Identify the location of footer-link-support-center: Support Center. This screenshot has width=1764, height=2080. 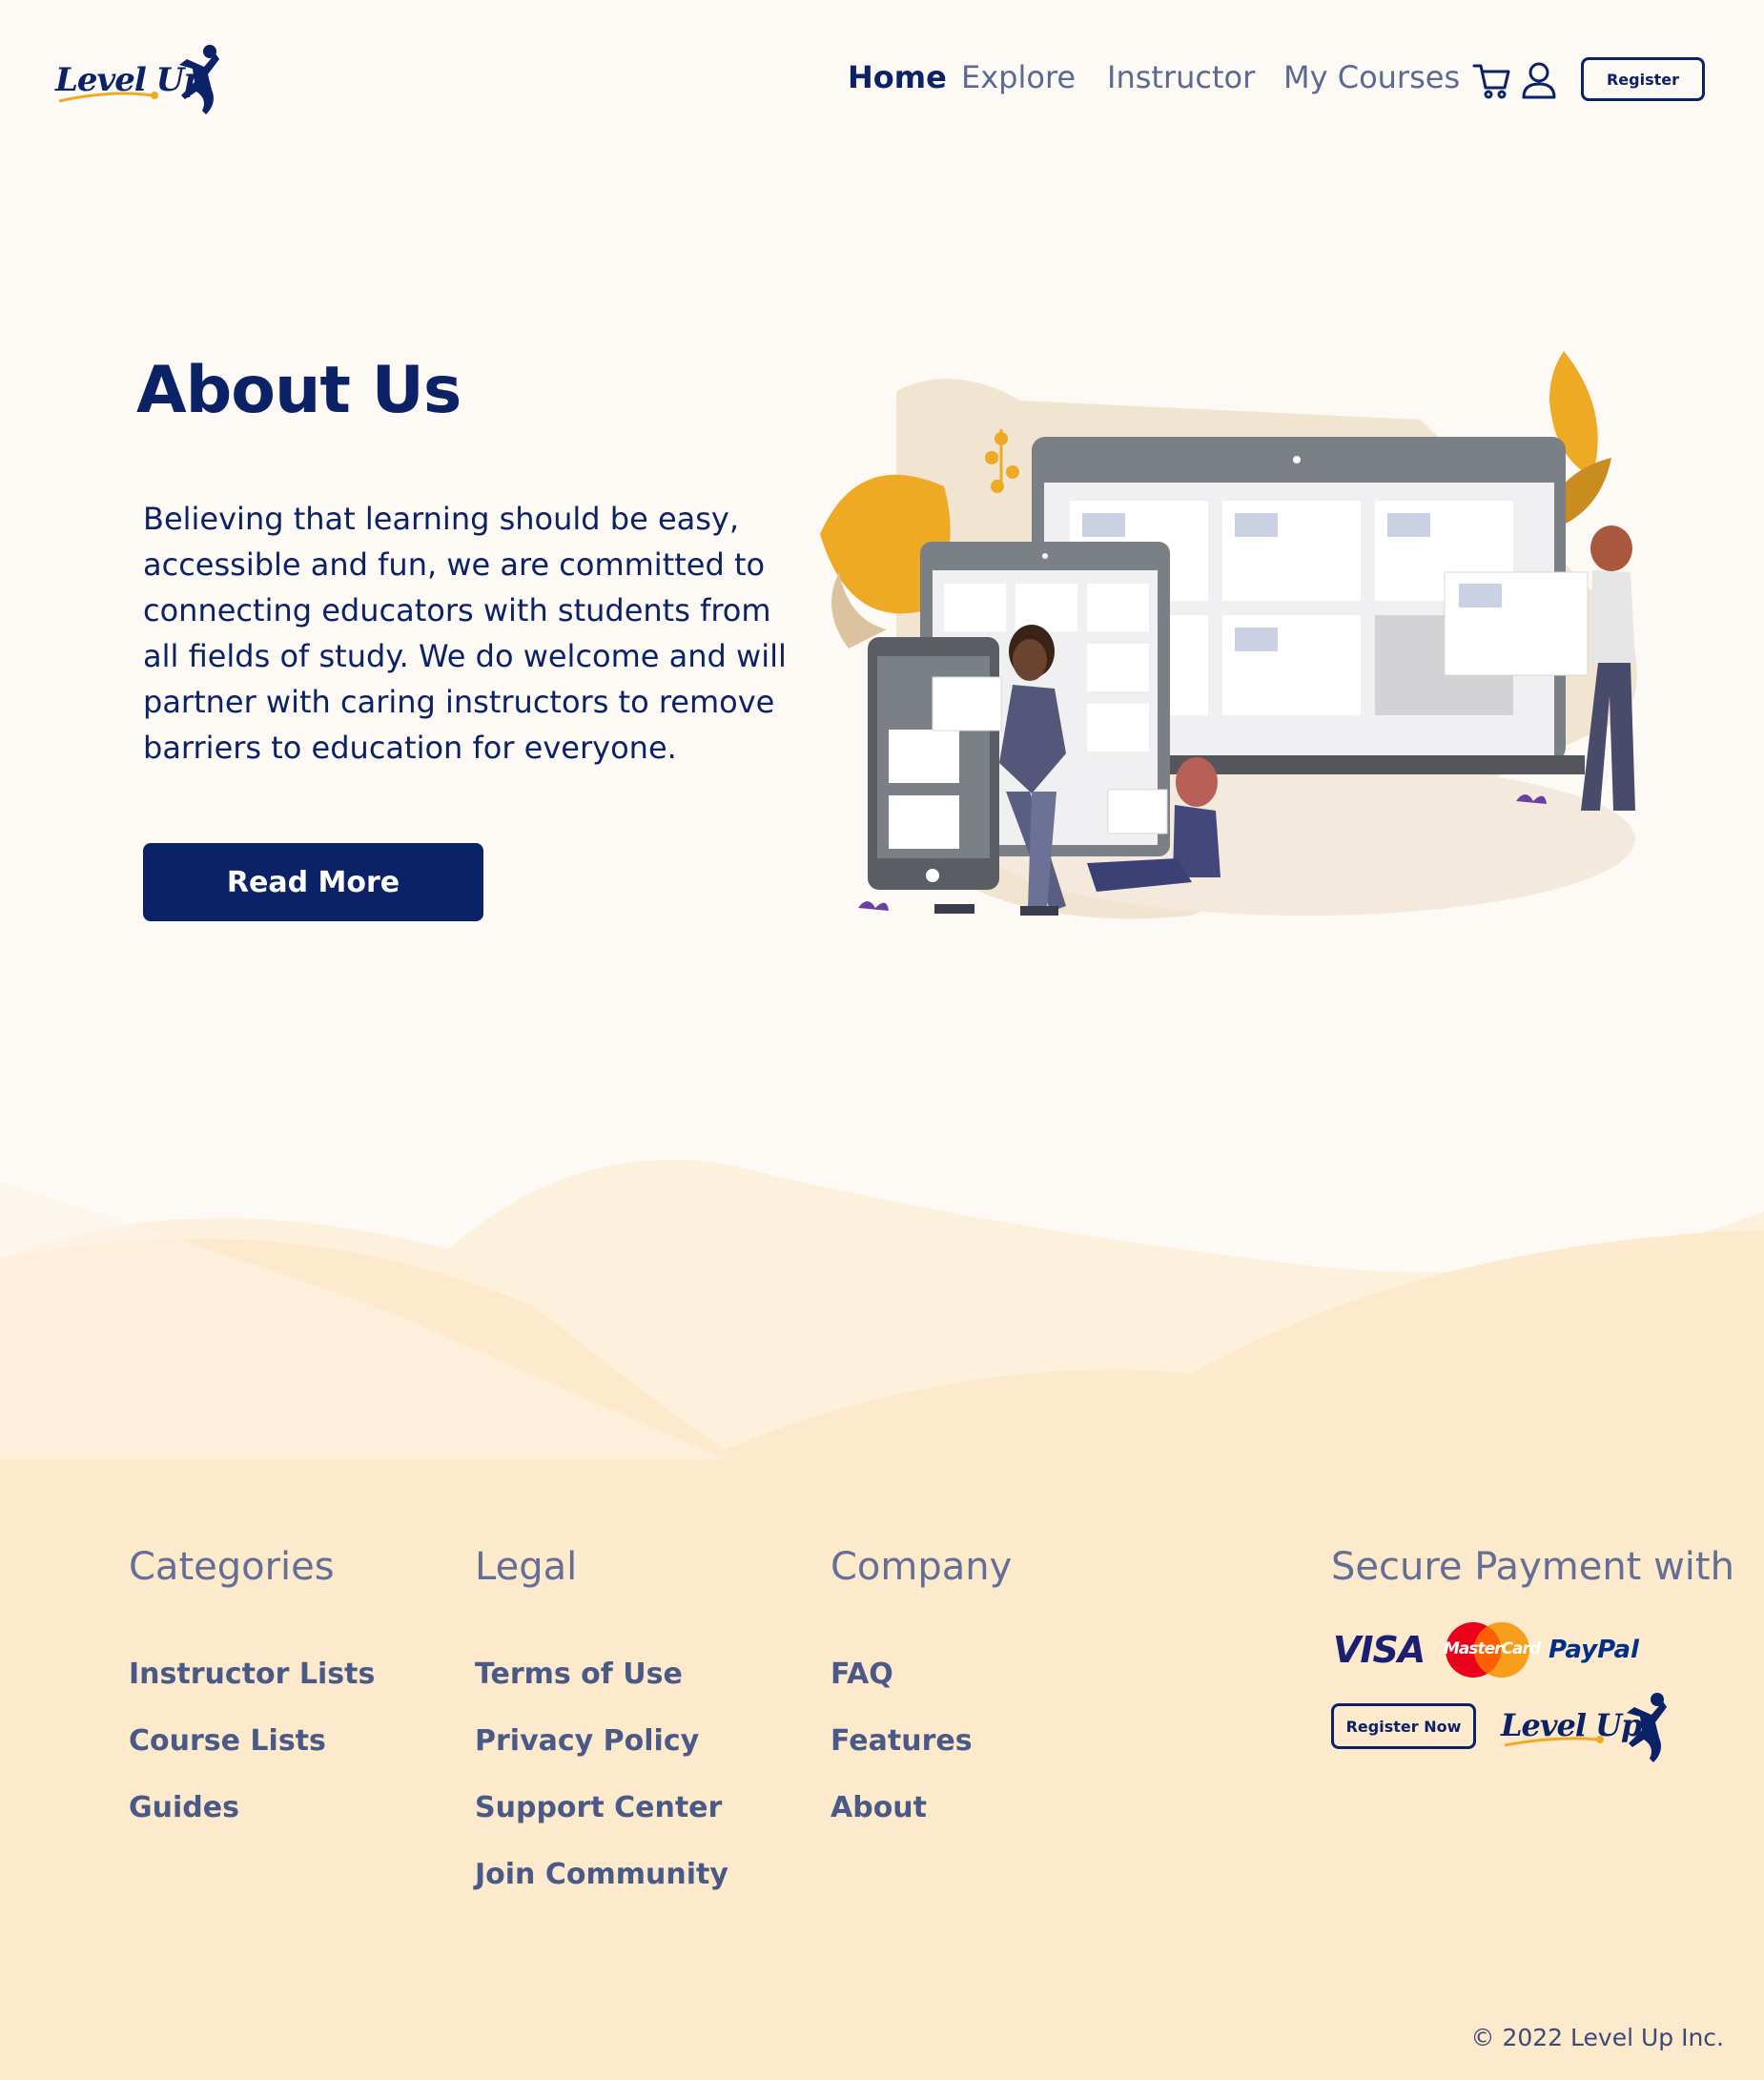
(598, 1807).